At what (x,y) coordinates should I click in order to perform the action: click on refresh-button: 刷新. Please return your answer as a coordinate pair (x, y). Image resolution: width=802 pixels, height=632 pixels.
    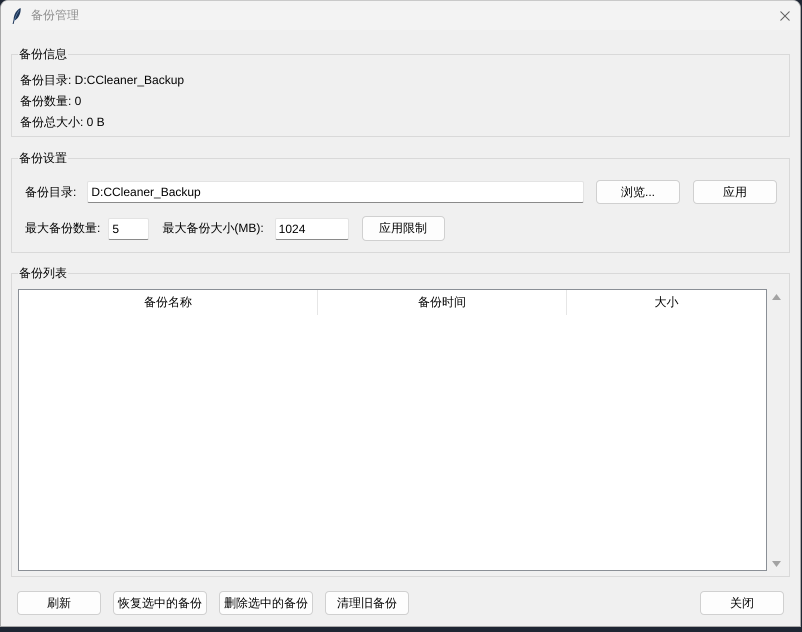
    Looking at the image, I should click on (59, 603).